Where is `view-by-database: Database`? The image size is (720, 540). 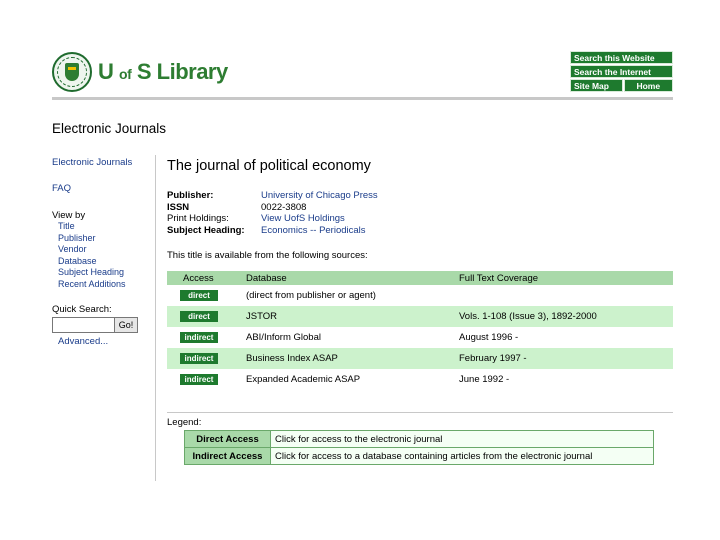 view-by-database: Database is located at coordinates (102, 262).